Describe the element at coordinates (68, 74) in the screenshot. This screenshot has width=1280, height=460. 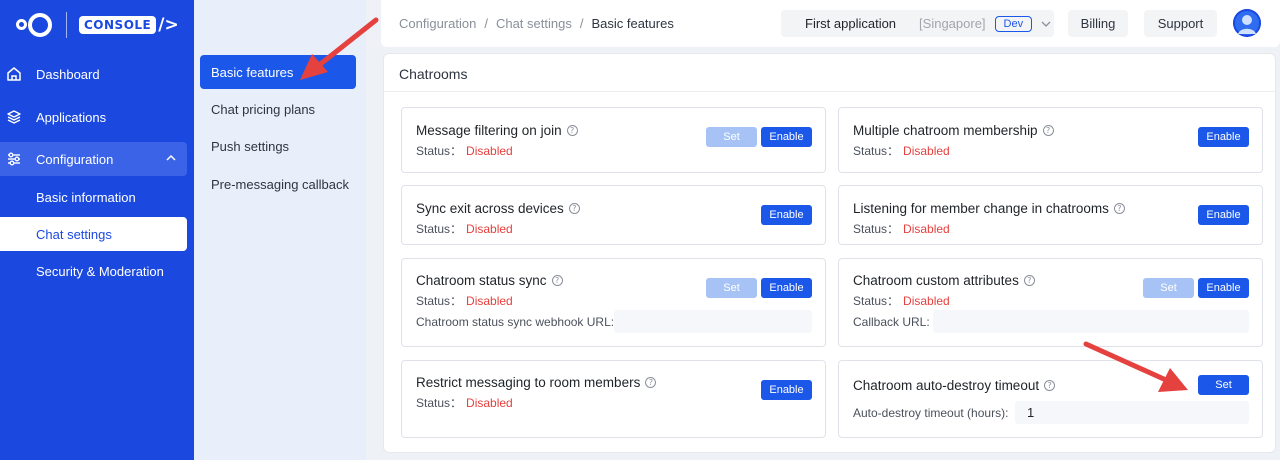
I see `nav-label: Dashboard` at that location.